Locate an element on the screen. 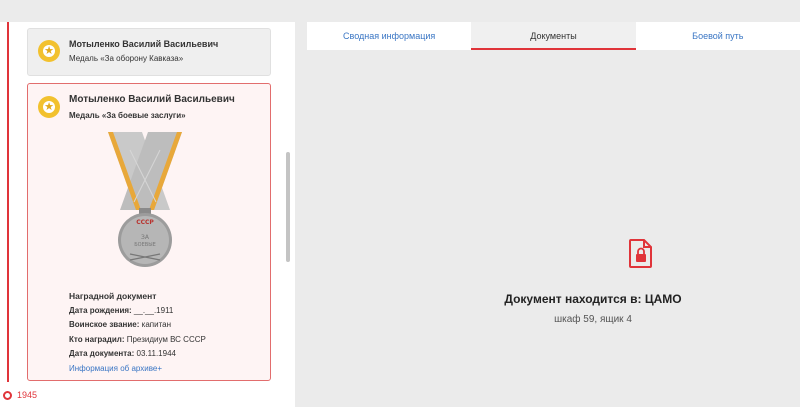 Image resolution: width=800 pixels, height=407 pixels. archive-info-link: Информация об архиве+ is located at coordinates (137, 369).